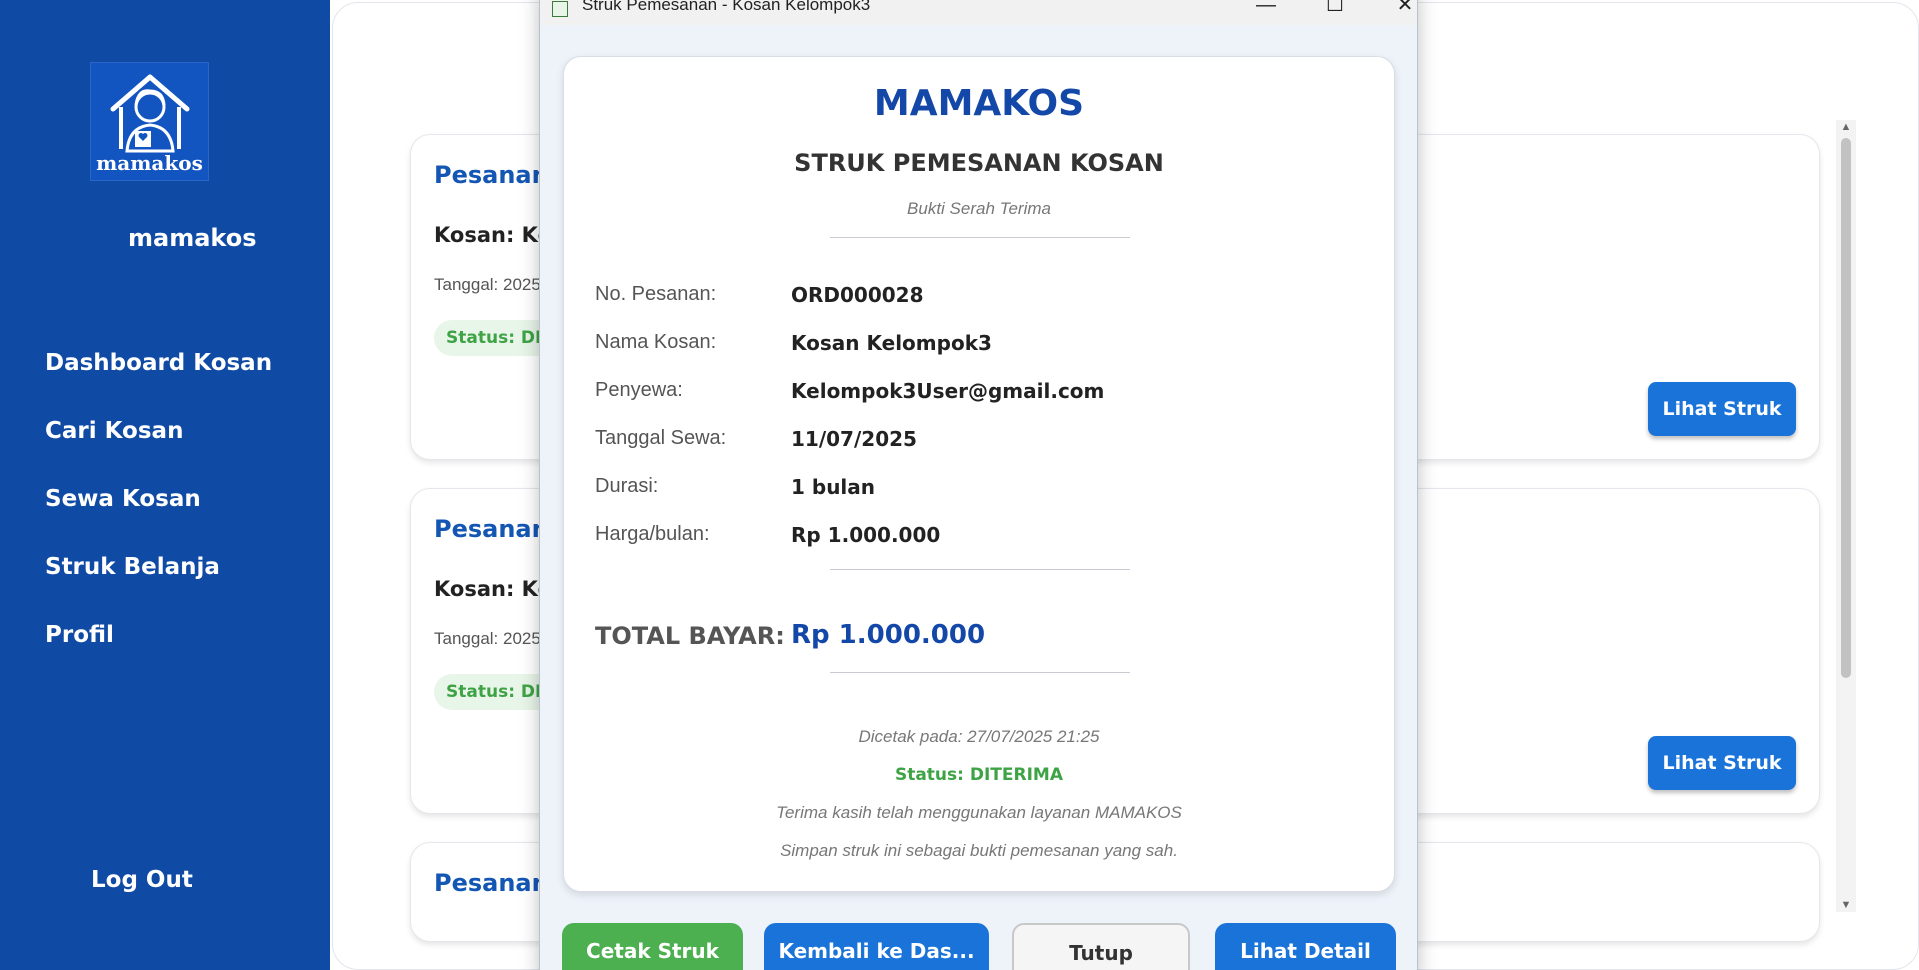 This screenshot has height=970, width=1919. I want to click on close-button: Tutup, so click(1101, 946).